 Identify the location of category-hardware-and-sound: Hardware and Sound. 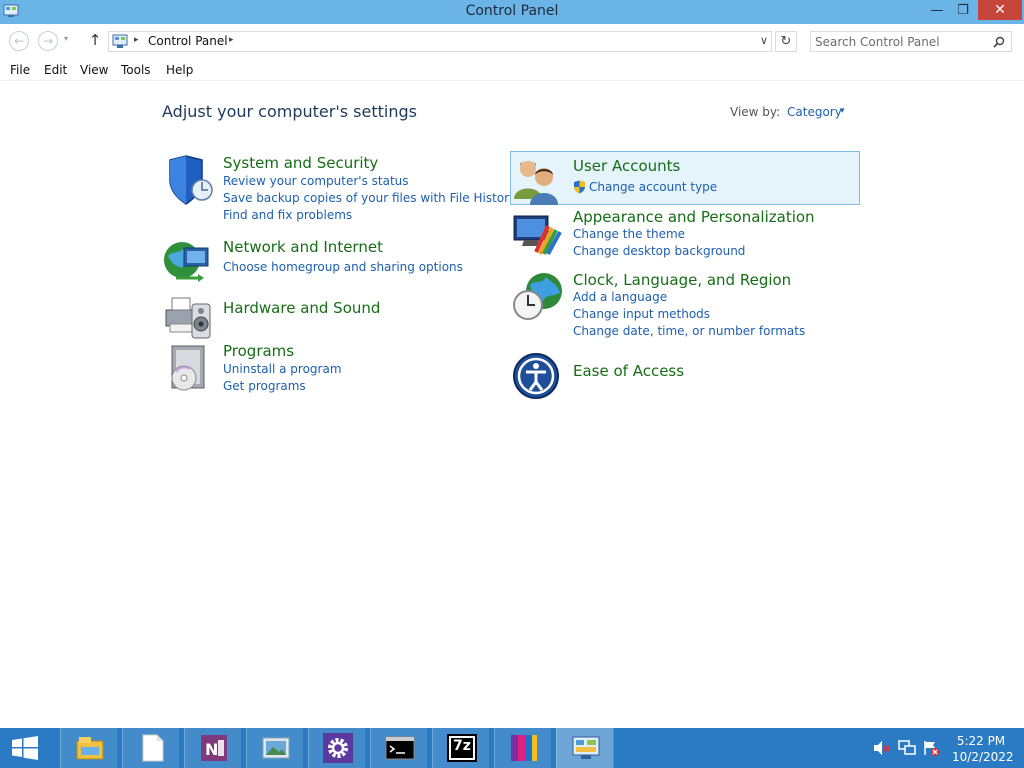
(327, 316).